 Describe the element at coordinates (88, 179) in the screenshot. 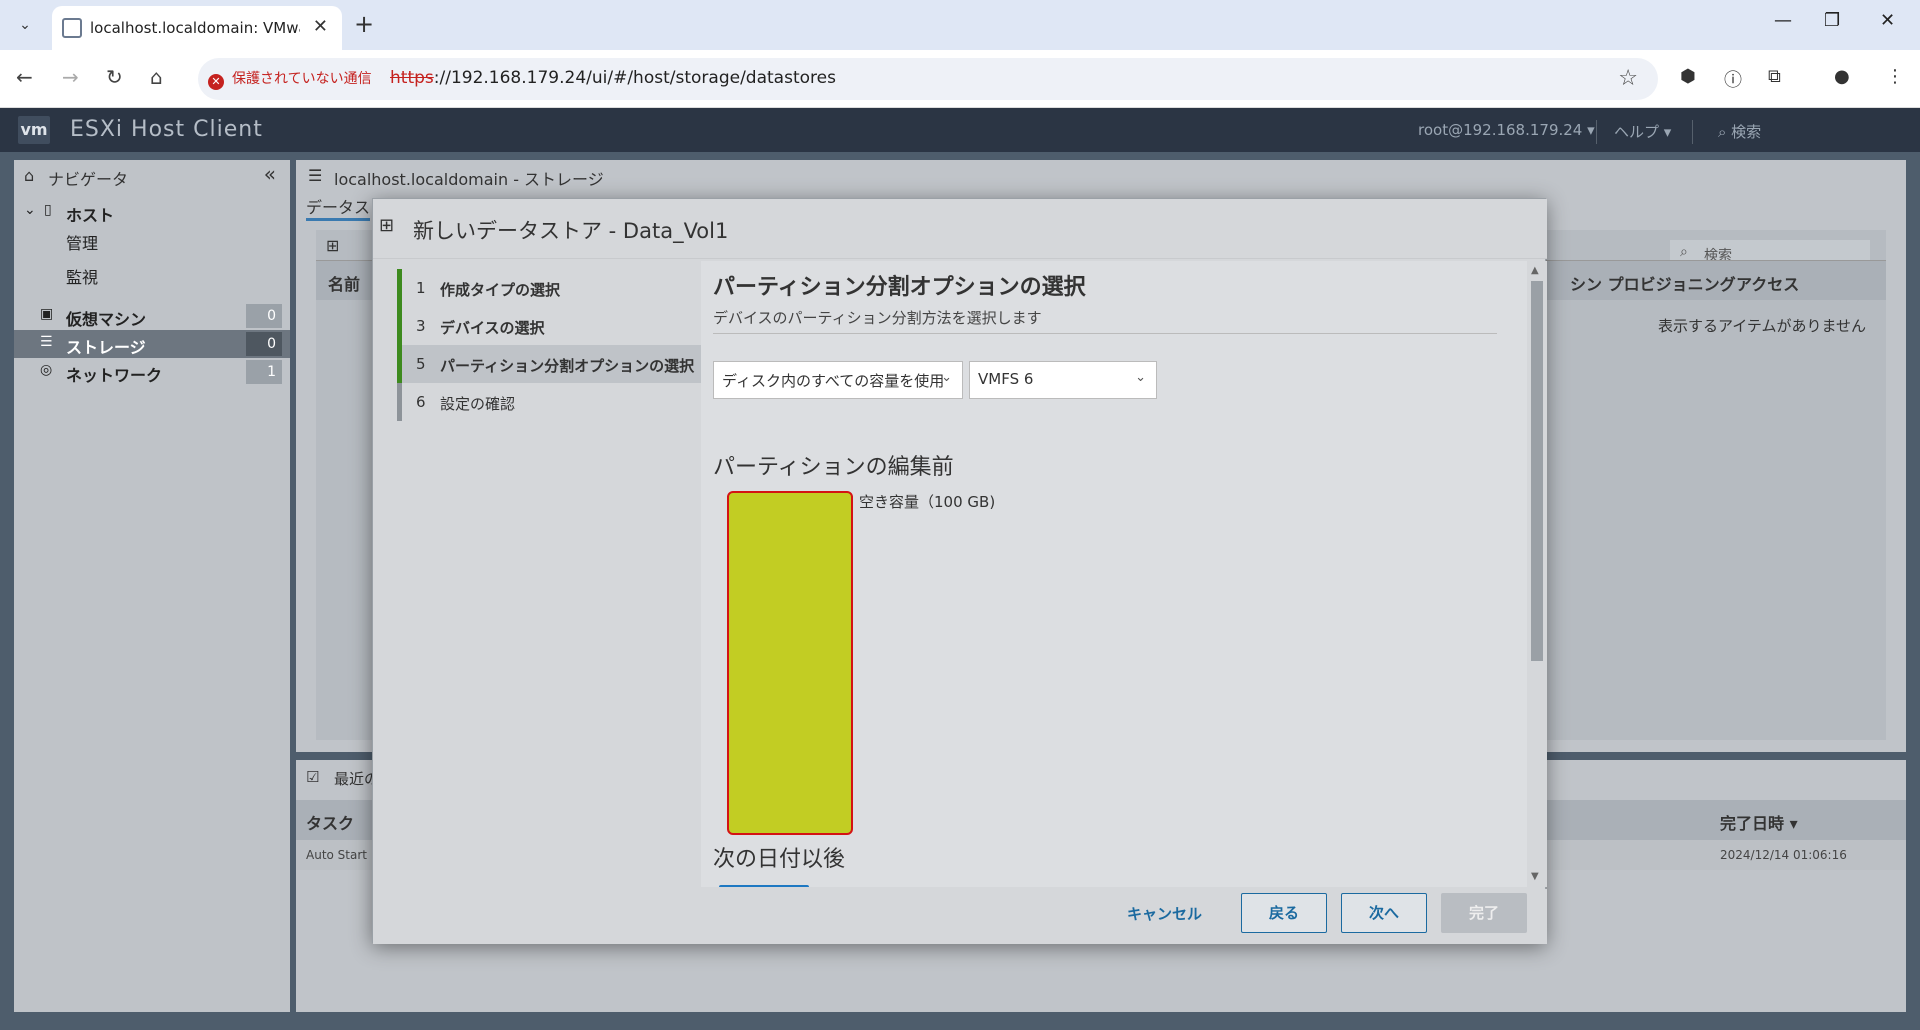

I see `navigator-title: ナビゲータ` at that location.